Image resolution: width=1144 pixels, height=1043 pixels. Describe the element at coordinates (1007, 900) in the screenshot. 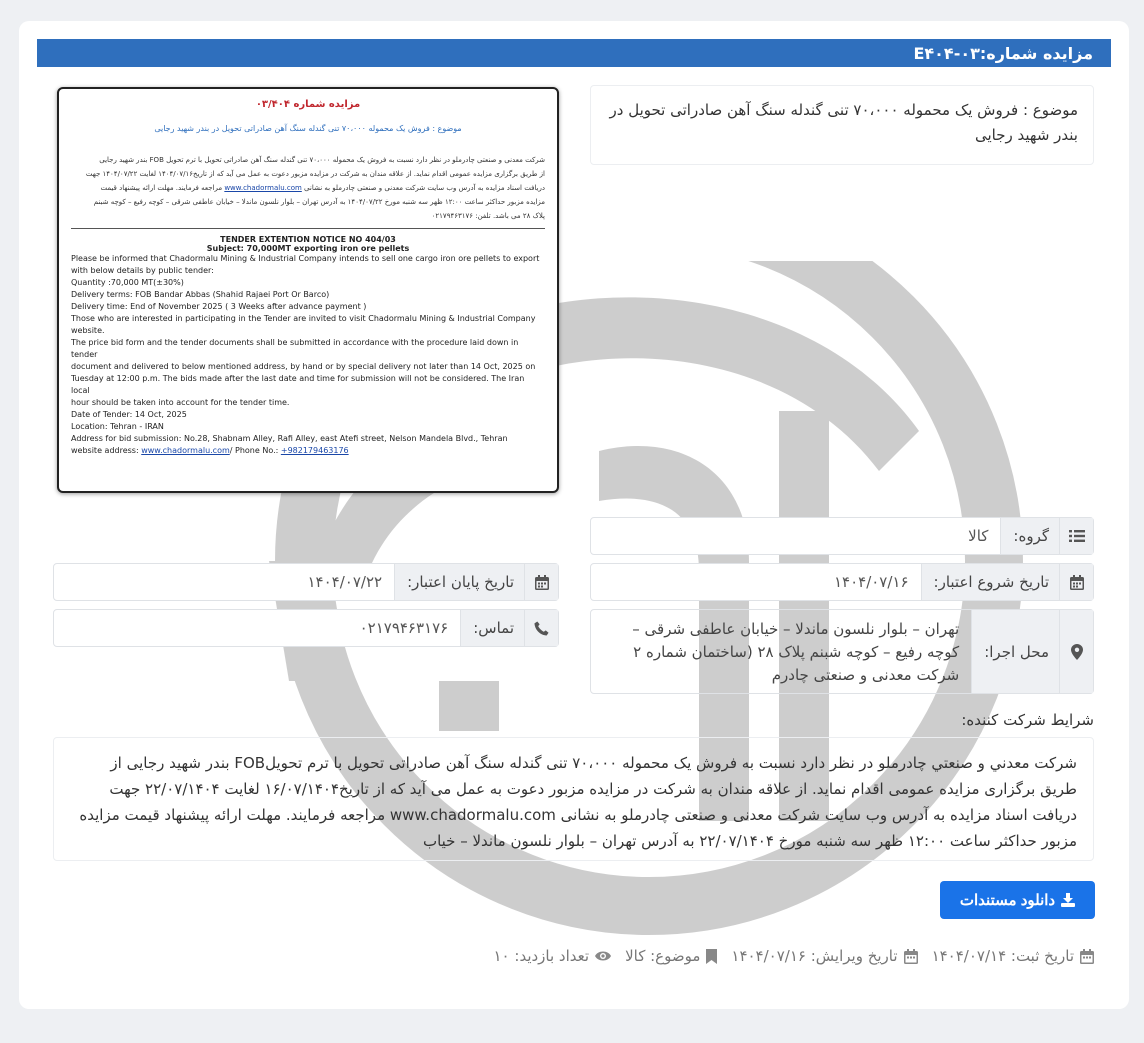

I see `download-label: دانلود مستندات` at that location.